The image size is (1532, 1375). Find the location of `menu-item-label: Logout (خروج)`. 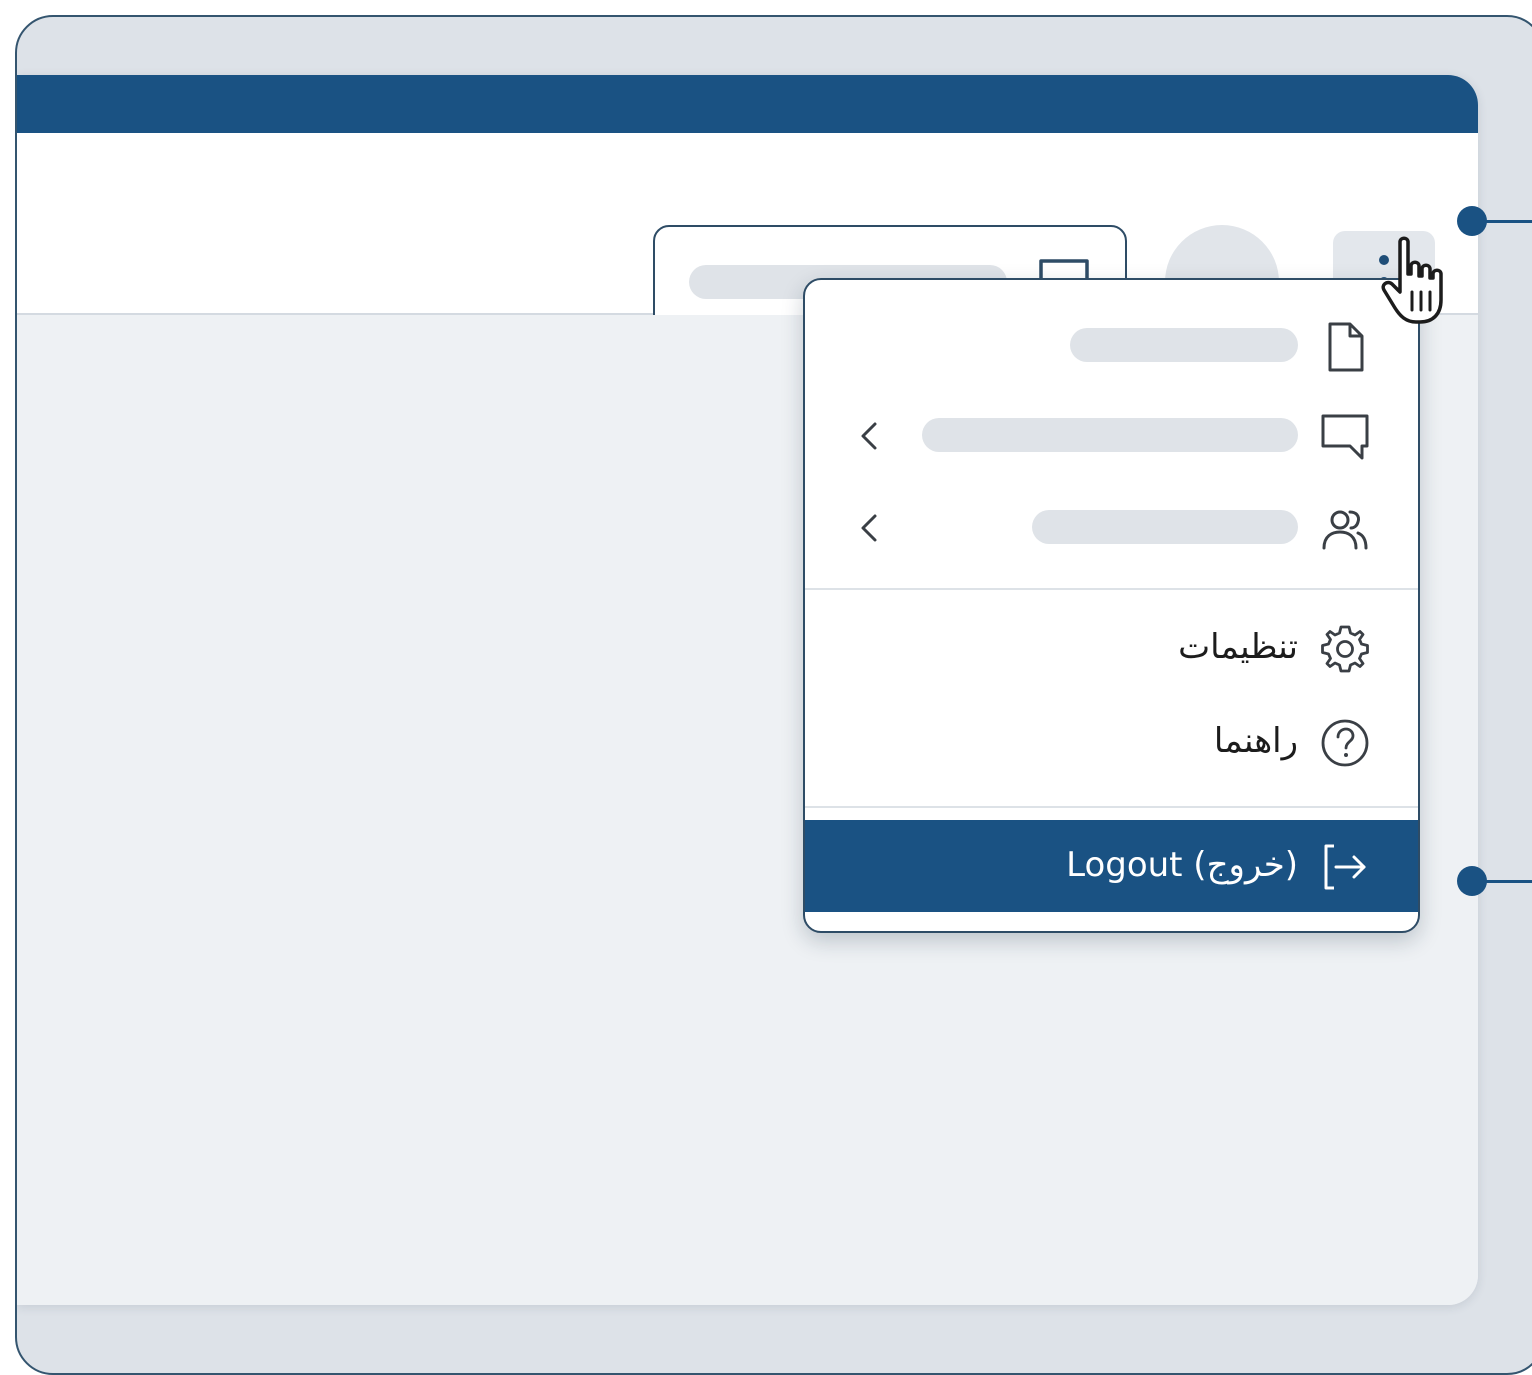

menu-item-label: Logout (خروج) is located at coordinates (1182, 865).